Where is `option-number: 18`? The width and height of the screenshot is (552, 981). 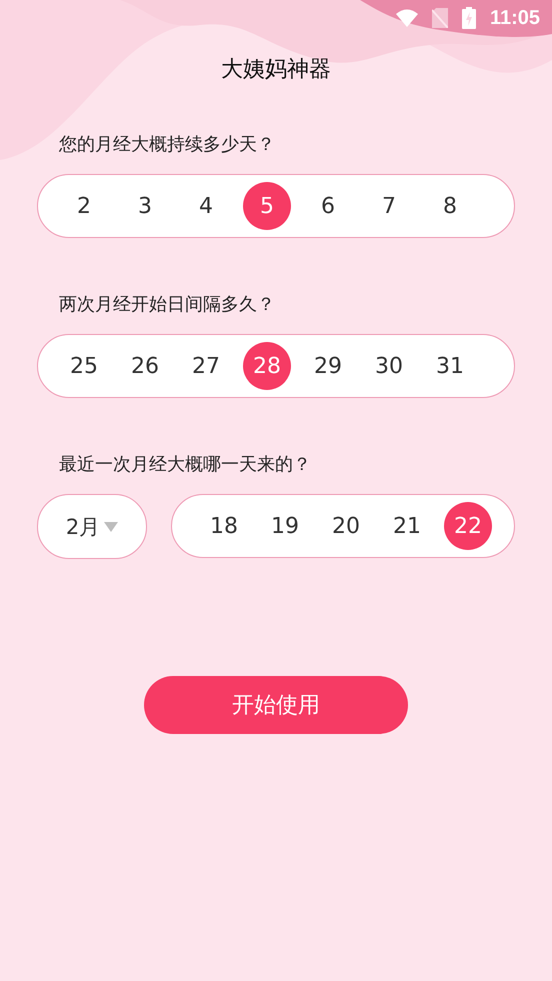
option-number: 18 is located at coordinates (224, 526).